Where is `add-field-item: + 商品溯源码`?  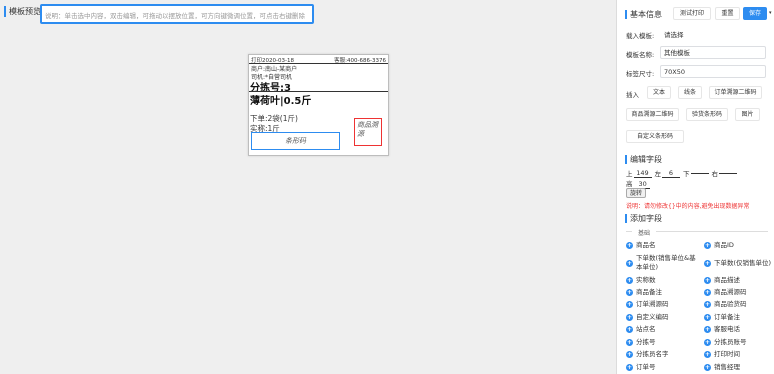 add-field-item: + 商品溯源码 is located at coordinates (738, 292).